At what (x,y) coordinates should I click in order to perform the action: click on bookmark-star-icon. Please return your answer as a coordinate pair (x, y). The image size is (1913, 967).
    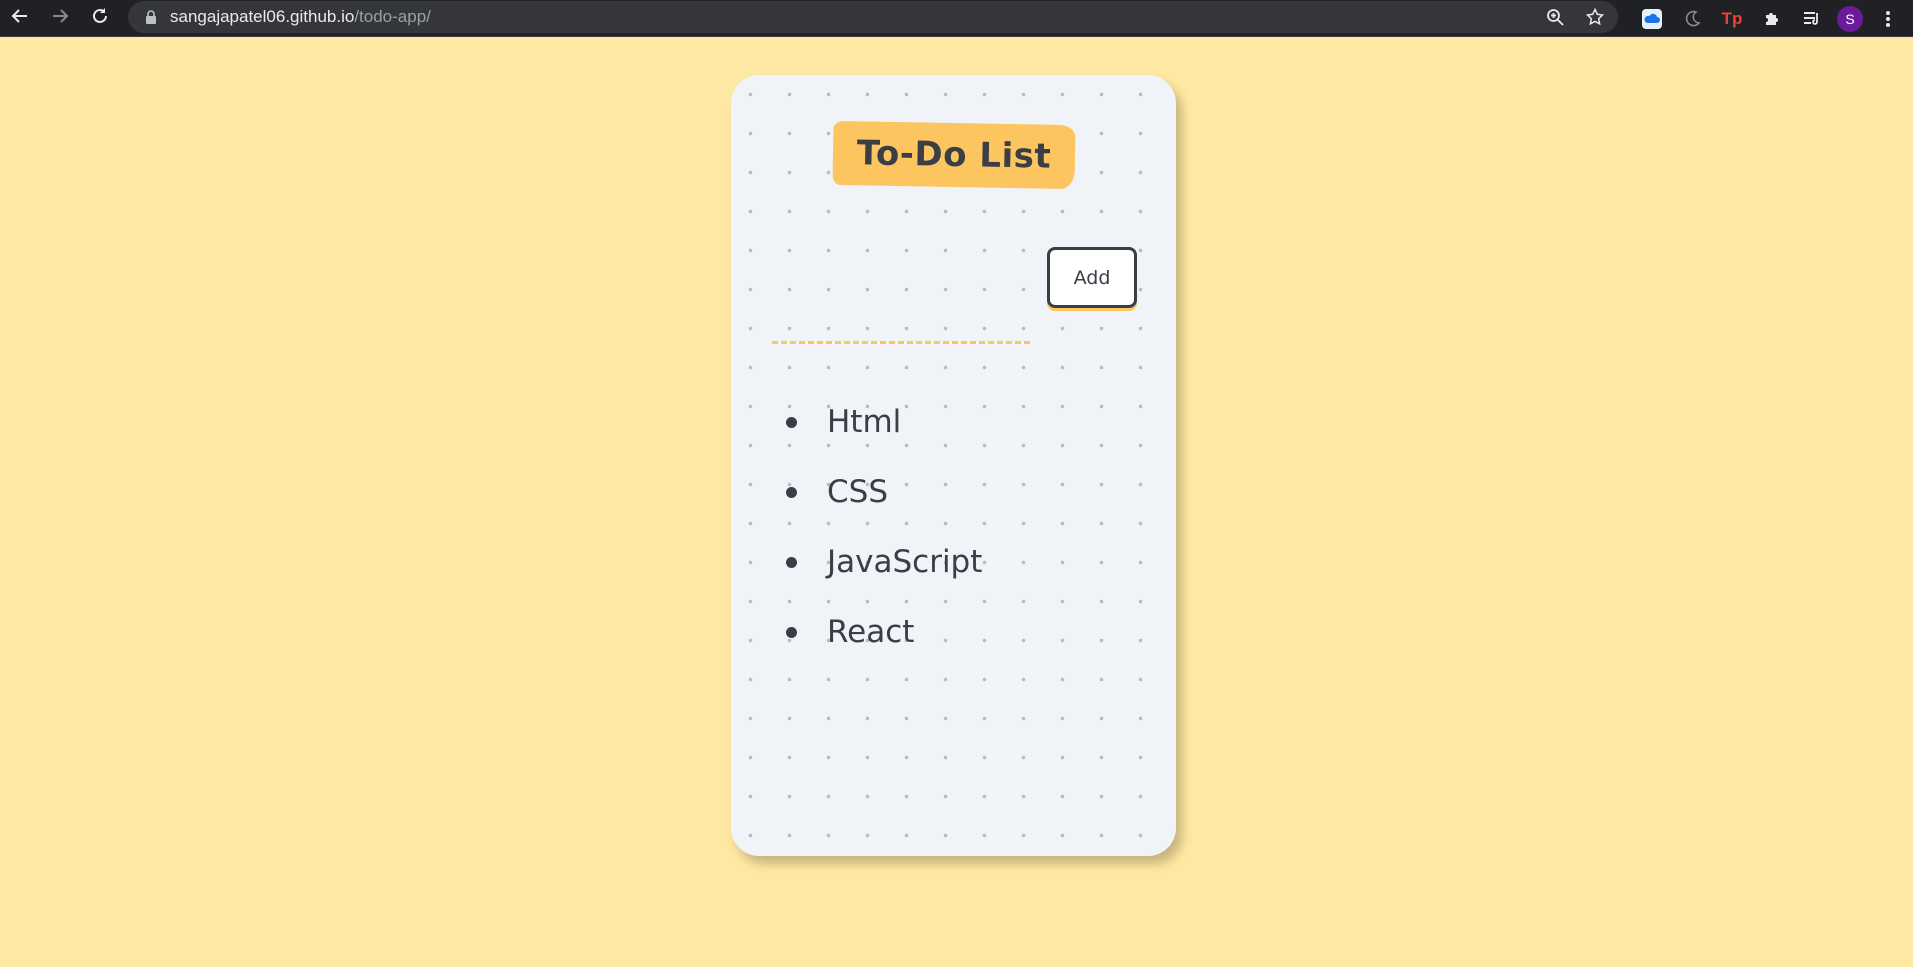
    Looking at the image, I should click on (1595, 17).